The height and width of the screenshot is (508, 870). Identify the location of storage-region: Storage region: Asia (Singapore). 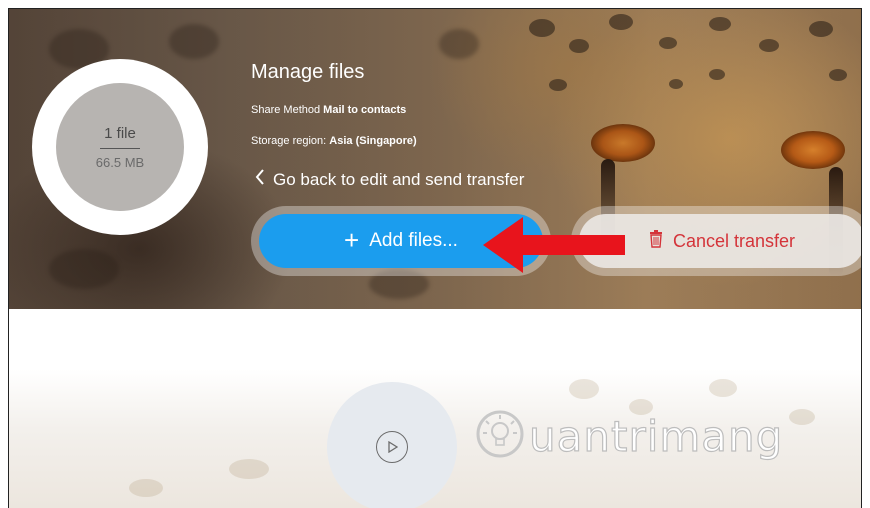
(334, 141).